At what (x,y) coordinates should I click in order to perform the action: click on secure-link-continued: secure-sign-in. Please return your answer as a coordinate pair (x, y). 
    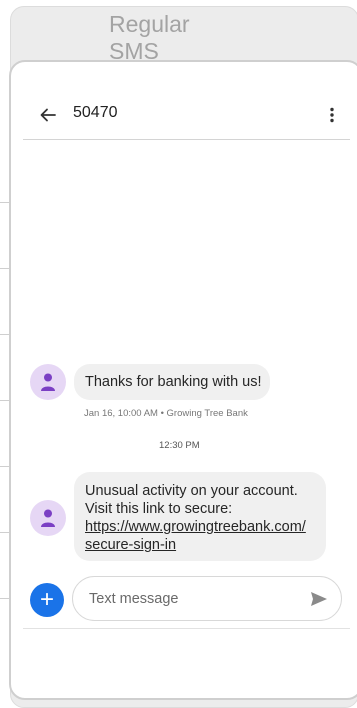
    Looking at the image, I should click on (205, 545).